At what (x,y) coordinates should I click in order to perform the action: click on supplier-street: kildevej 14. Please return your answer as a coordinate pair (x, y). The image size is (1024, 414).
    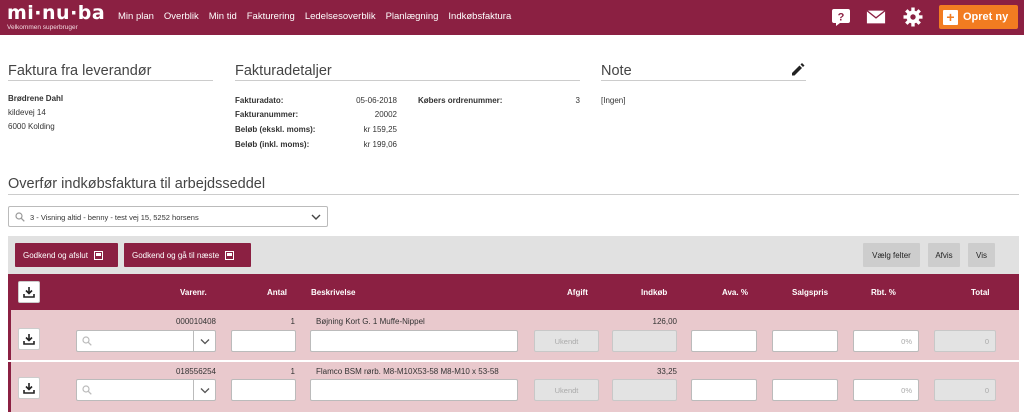
    Looking at the image, I should click on (27, 112).